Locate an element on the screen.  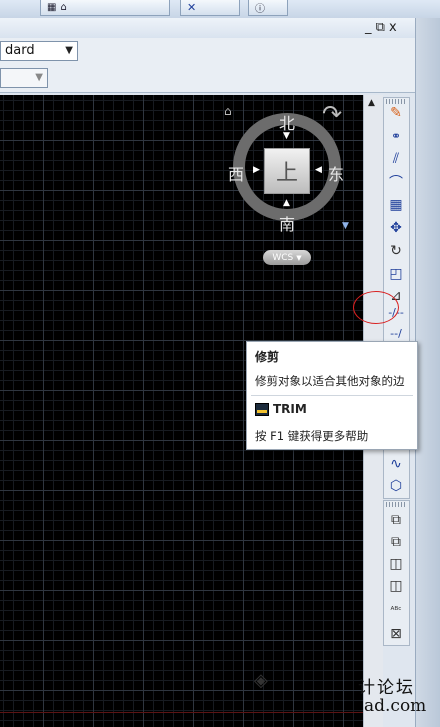
blend-tool-button: ∿ is located at coordinates (396, 464).